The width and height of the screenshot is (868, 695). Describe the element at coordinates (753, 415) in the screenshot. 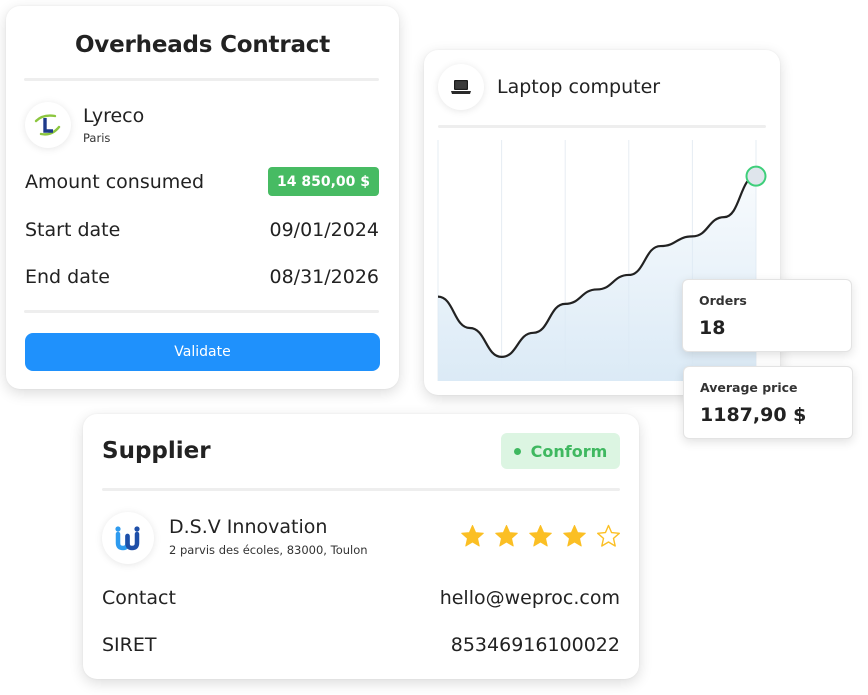

I see `average-price-value: 1187,90 $` at that location.